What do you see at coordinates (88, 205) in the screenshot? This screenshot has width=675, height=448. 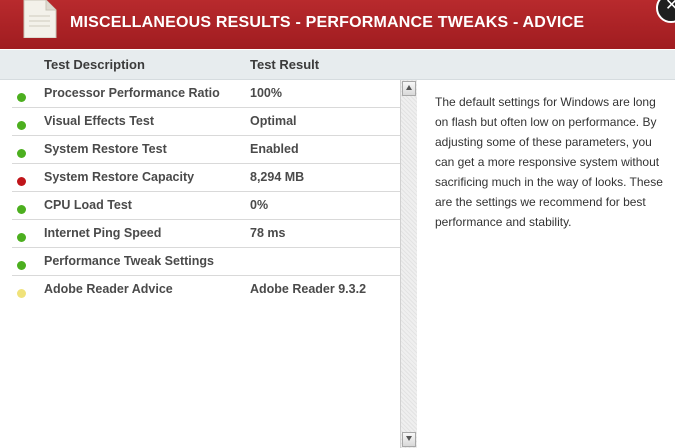 I see `result-description: CPU Load Test` at bounding box center [88, 205].